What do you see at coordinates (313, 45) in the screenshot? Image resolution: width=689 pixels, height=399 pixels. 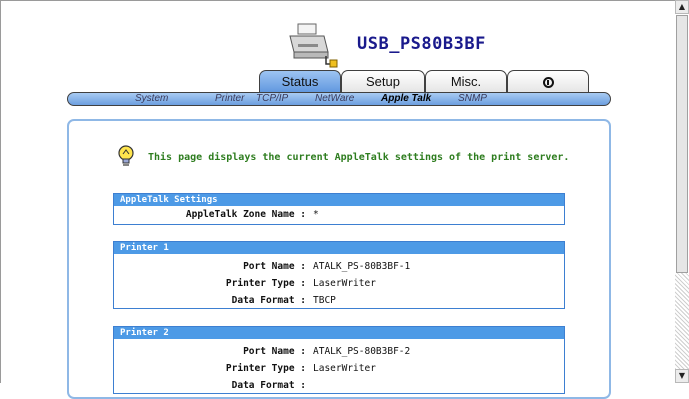 I see `printer-server-icon` at bounding box center [313, 45].